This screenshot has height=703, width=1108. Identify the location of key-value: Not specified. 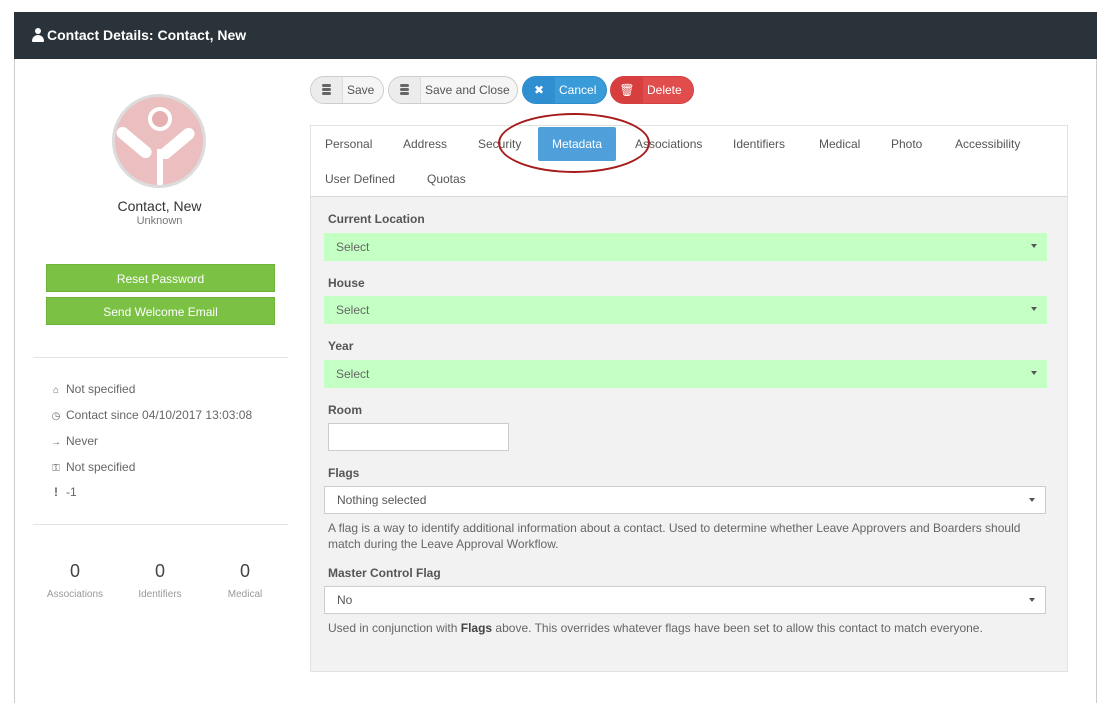
(101, 467).